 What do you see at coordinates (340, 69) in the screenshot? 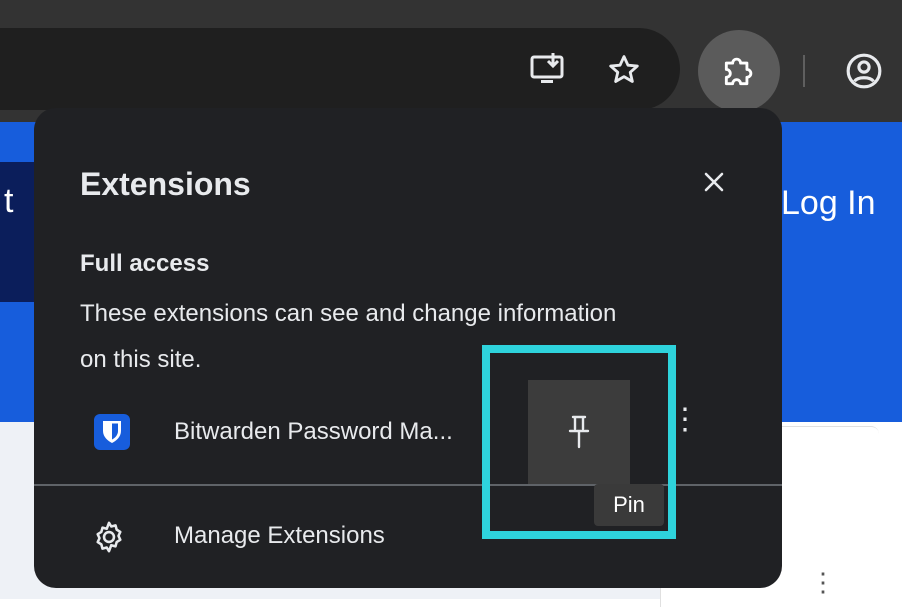
I see `address-bar` at bounding box center [340, 69].